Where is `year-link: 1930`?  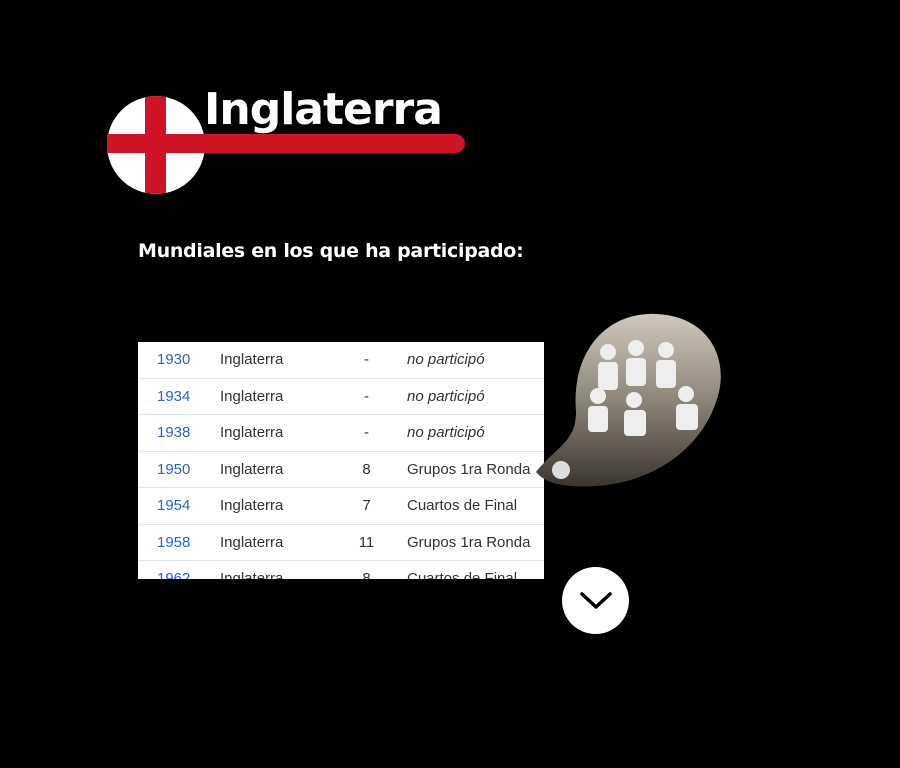 year-link: 1930 is located at coordinates (179, 359).